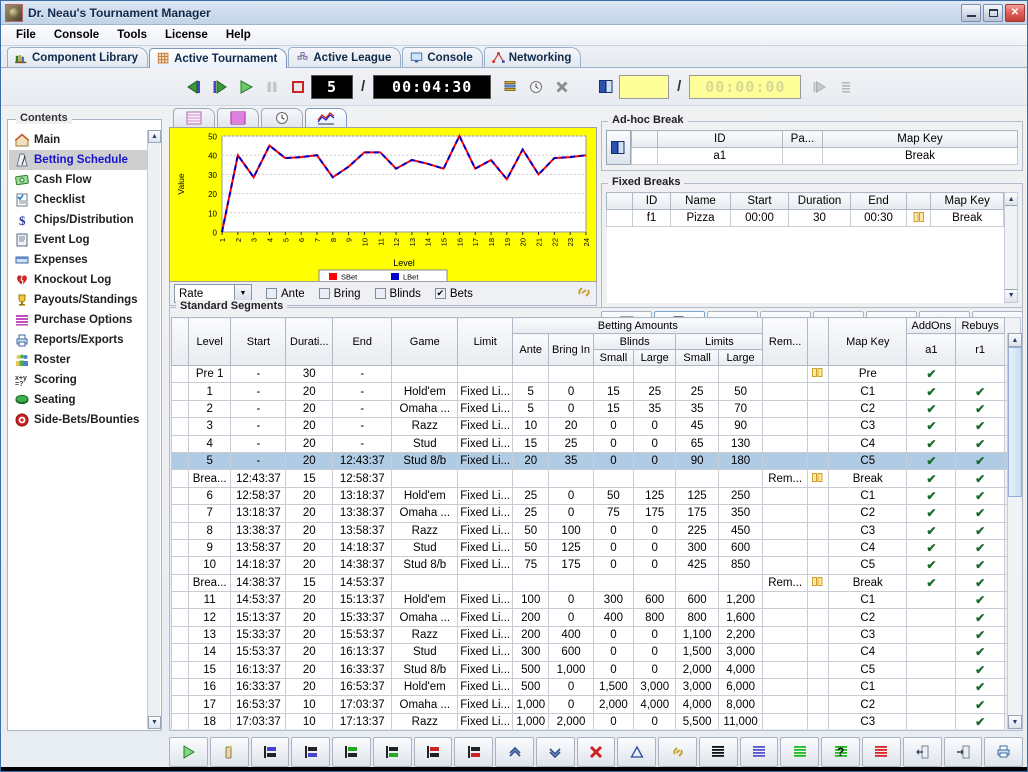 This screenshot has height=772, width=1028. I want to click on cell-limits-small, so click(697, 583).